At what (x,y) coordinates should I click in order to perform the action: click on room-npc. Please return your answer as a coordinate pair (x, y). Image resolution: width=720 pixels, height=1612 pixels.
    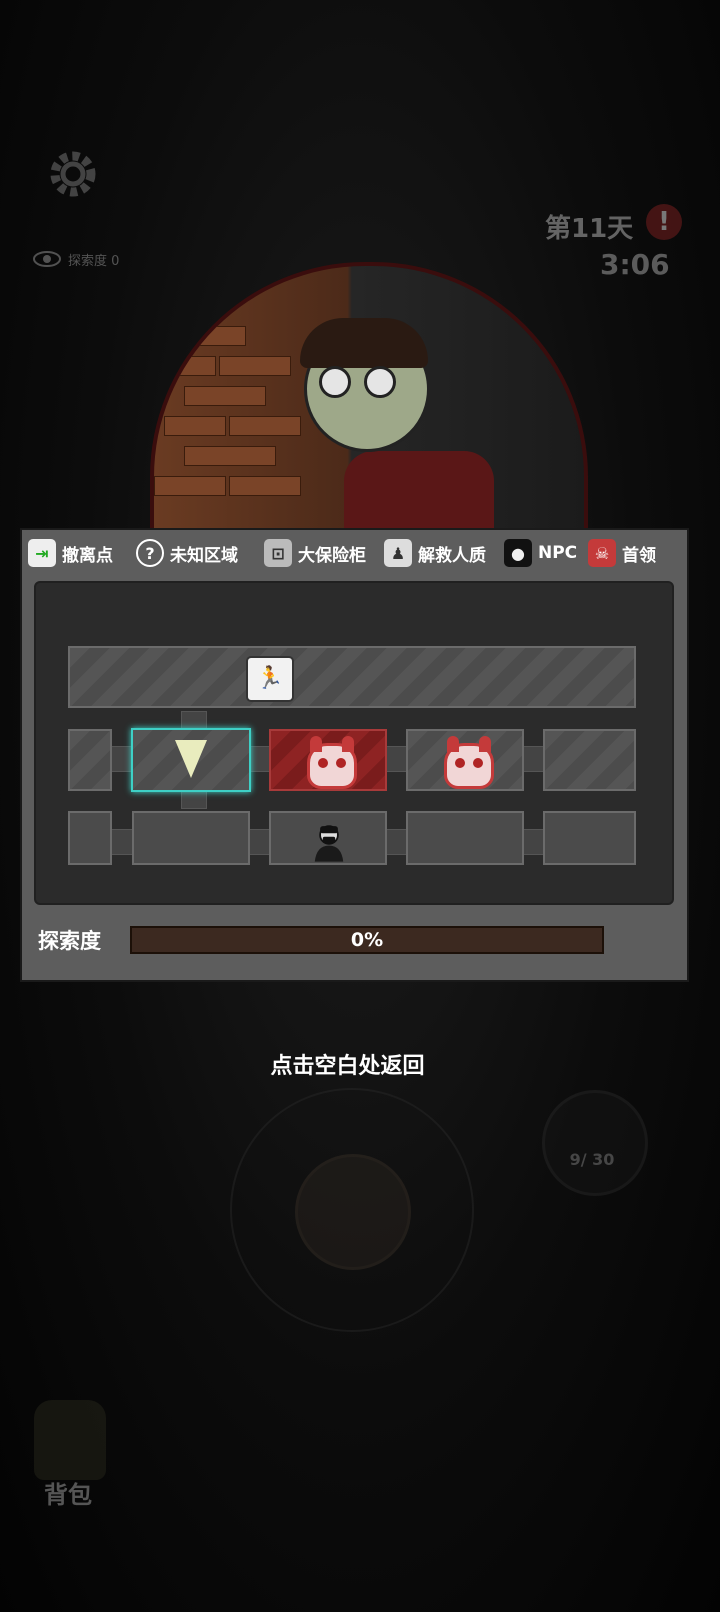
    Looking at the image, I should click on (328, 838).